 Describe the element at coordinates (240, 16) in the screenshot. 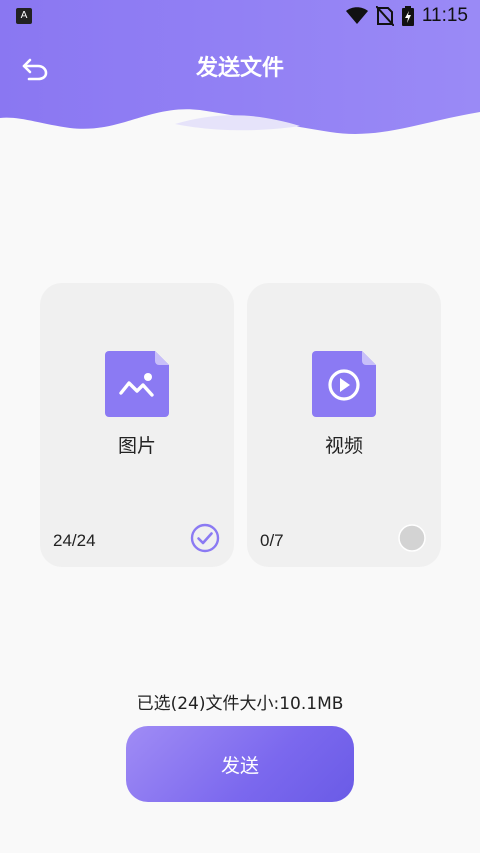

I see `status-bar: A 11:15` at that location.